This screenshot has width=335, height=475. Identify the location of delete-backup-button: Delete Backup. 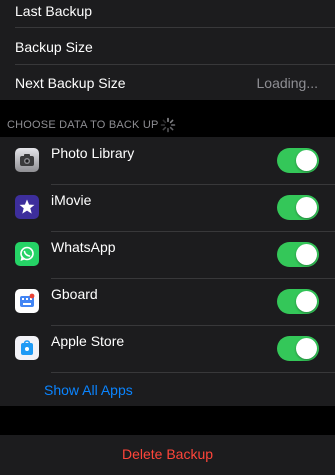
(167, 454).